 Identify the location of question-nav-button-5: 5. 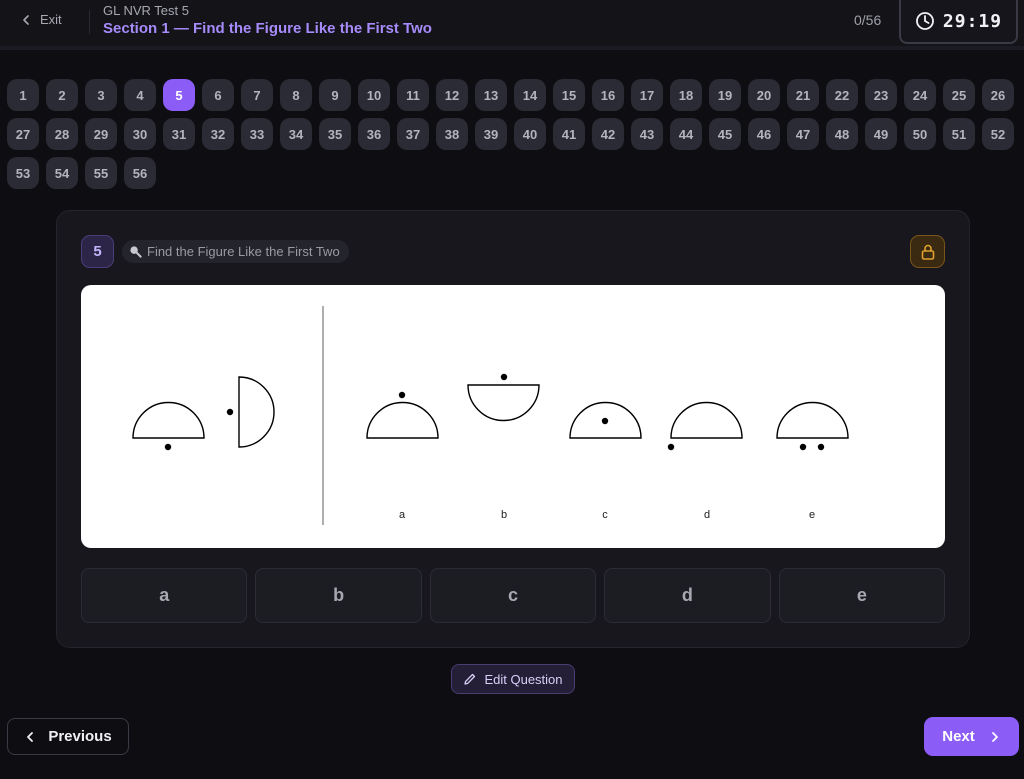
(179, 95).